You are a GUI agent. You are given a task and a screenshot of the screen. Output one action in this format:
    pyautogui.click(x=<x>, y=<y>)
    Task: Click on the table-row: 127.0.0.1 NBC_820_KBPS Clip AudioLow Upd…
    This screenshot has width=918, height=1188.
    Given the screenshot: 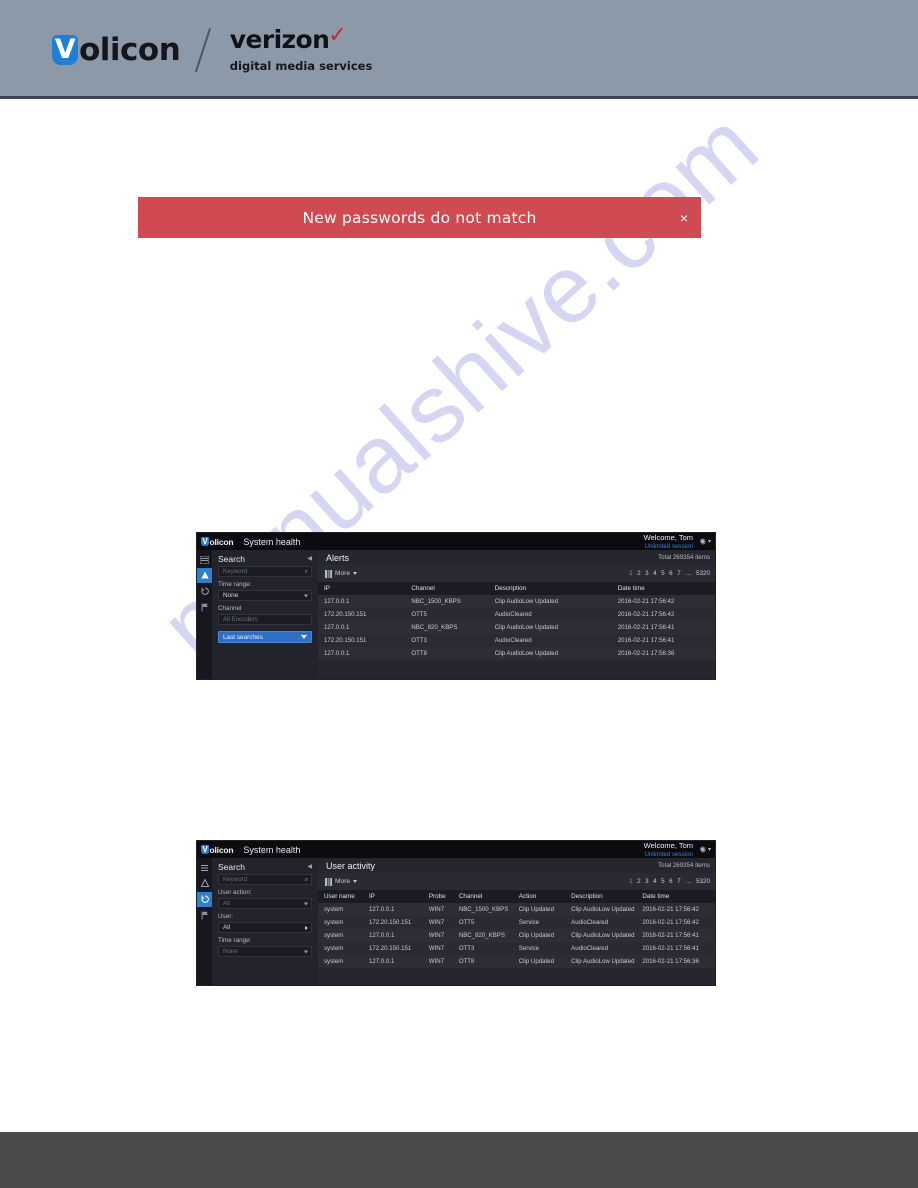 What is the action you would take?
    pyautogui.click(x=516, y=627)
    